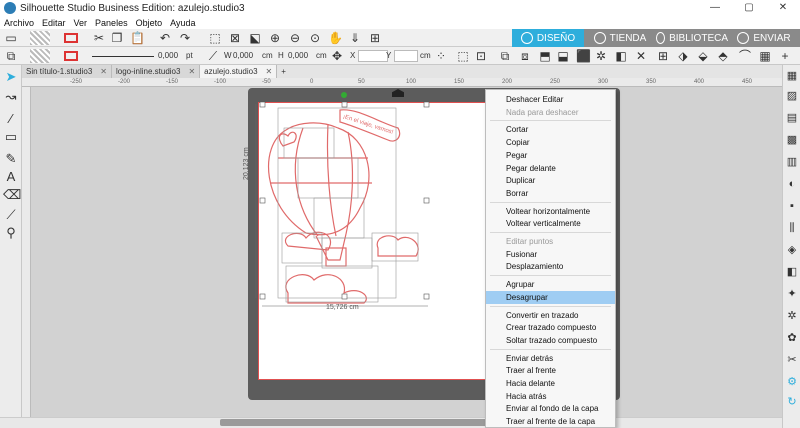 The image size is (800, 428). Describe the element at coordinates (550, 383) in the screenshot. I see `menu-item-hacia-delante: Hacia delante` at that location.